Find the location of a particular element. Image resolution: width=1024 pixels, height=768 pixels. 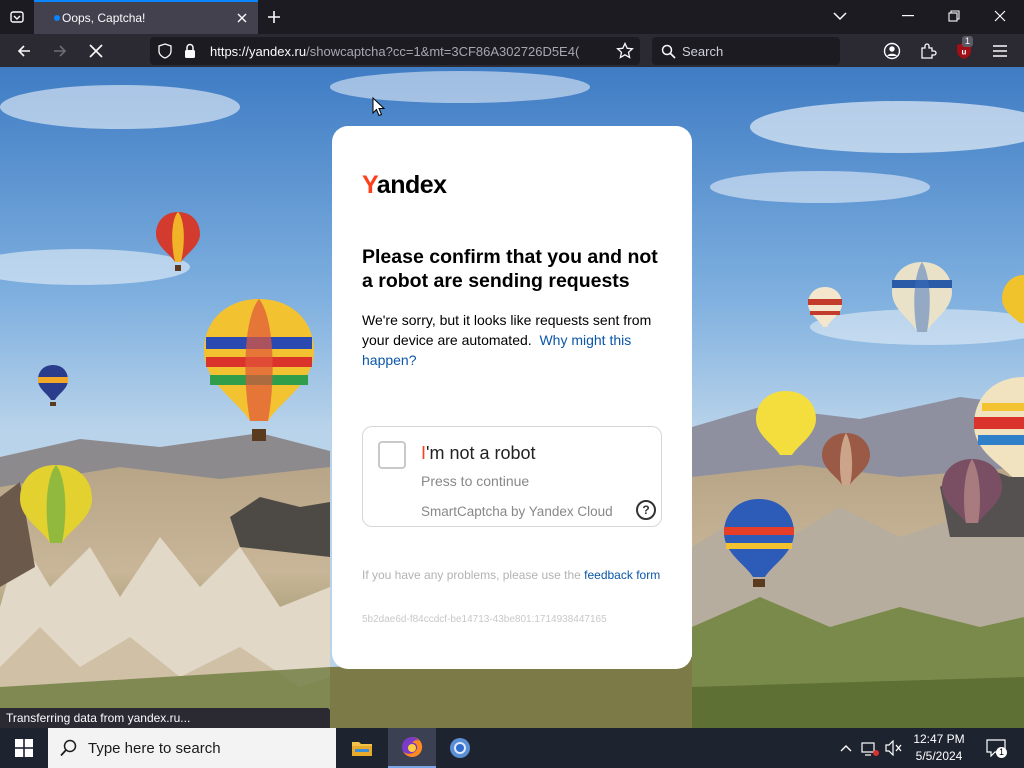

extension-badge: 1 is located at coordinates (968, 41).